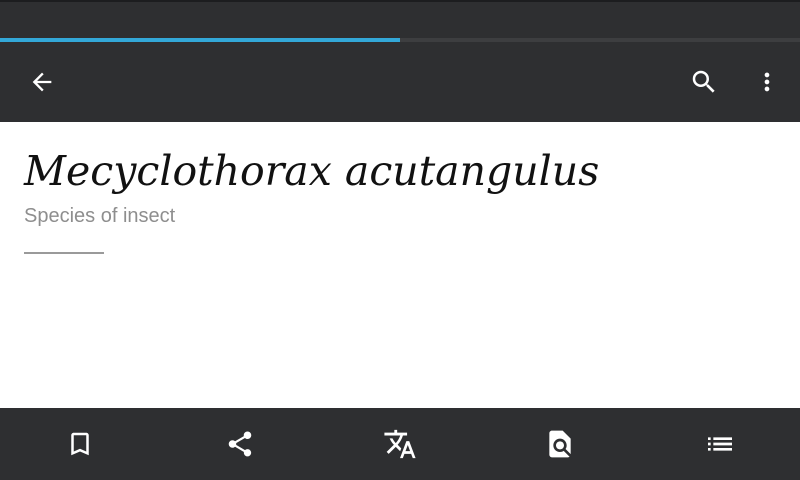 The height and width of the screenshot is (480, 800). I want to click on table-of-contents-button, so click(720, 444).